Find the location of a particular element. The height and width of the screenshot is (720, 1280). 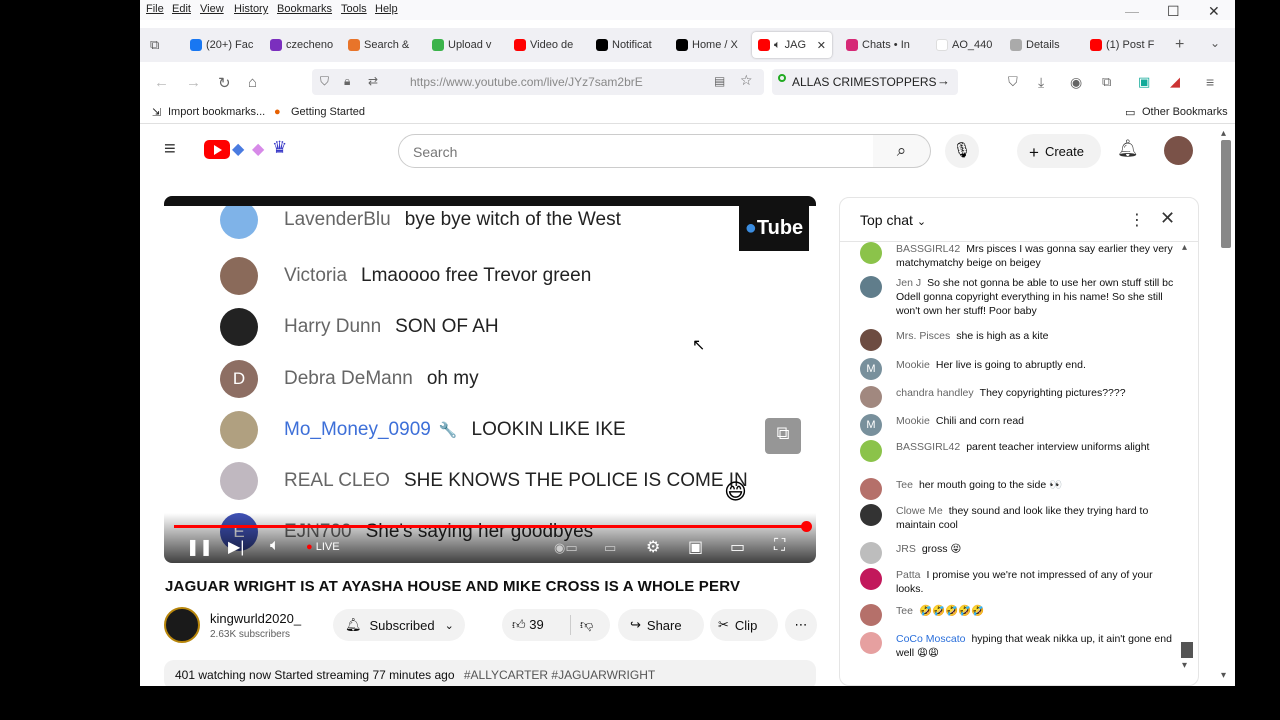

progress-bar is located at coordinates (490, 526).